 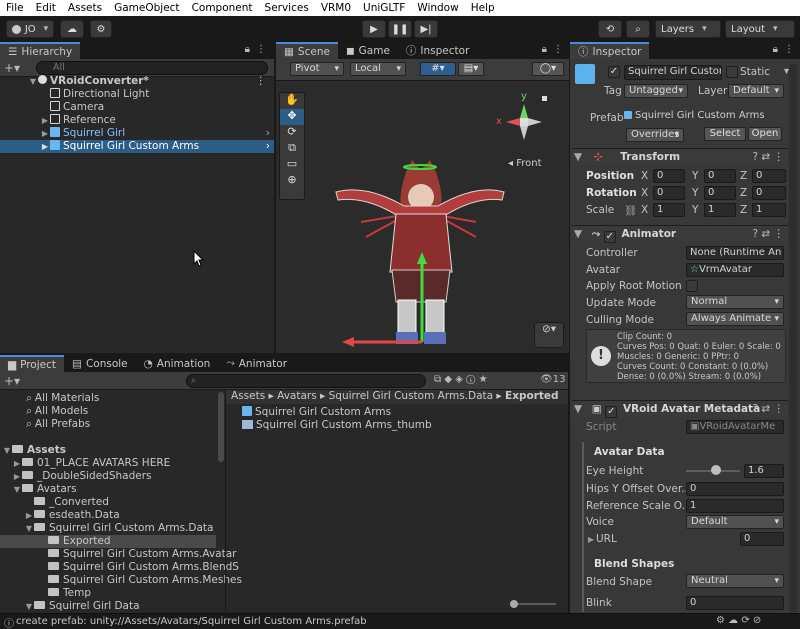 I want to click on cloud-button: ☁, so click(x=72, y=29).